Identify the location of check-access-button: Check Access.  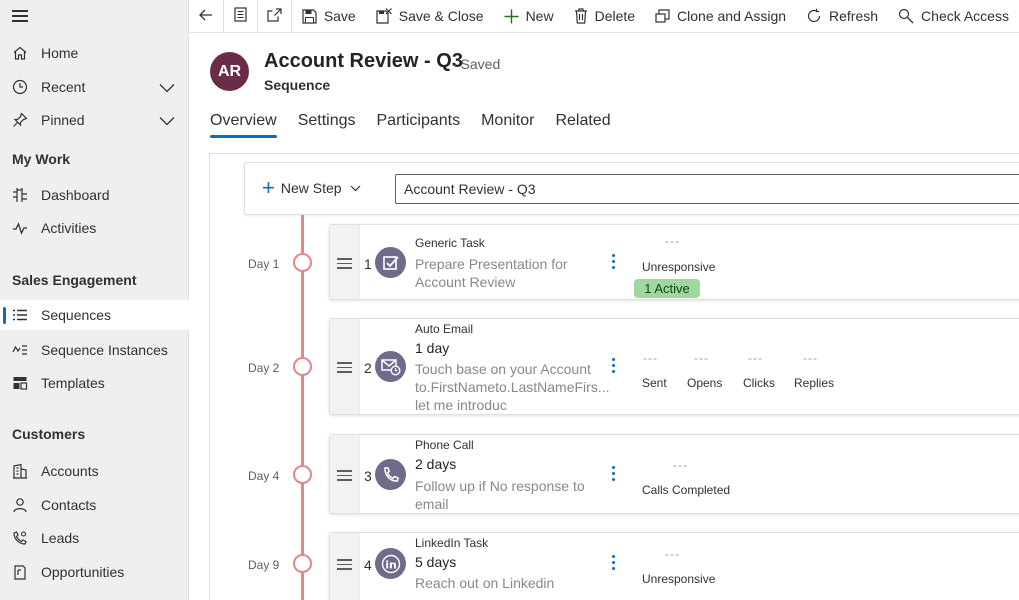
(953, 16).